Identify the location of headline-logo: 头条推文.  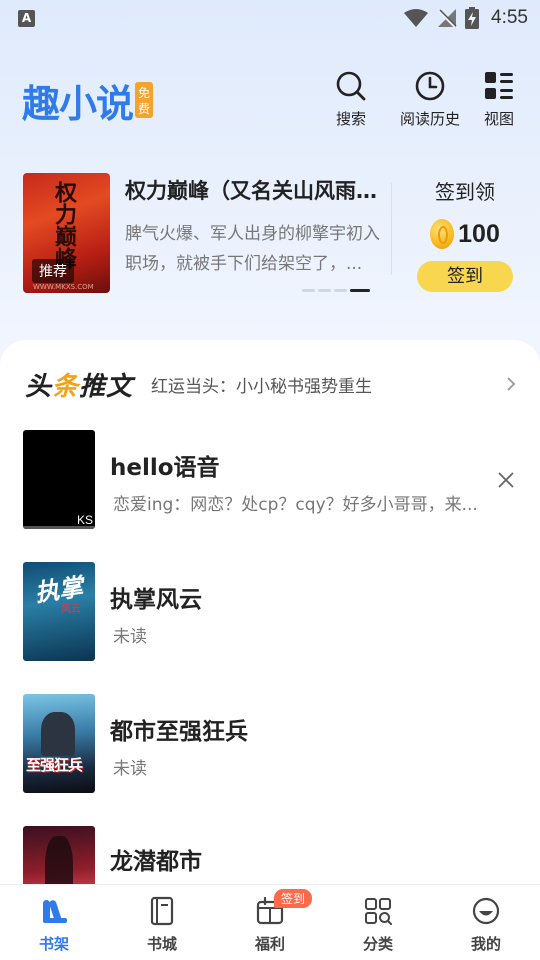
(79, 386).